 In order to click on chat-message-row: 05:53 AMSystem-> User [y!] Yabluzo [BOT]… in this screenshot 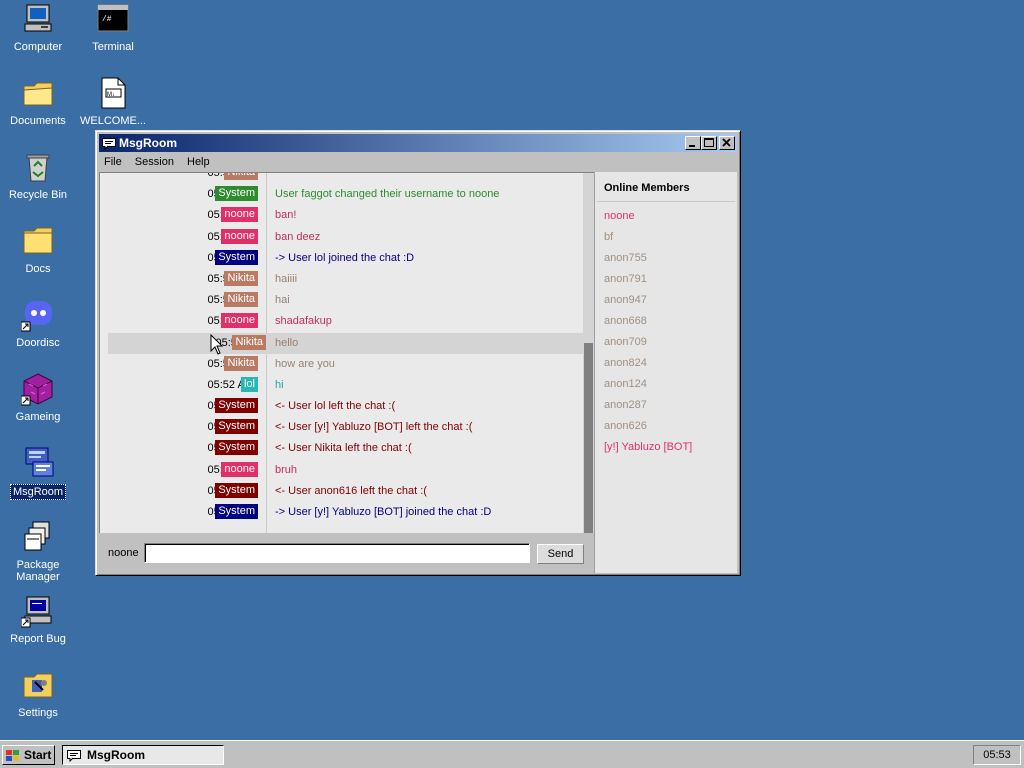, I will do `click(342, 512)`.